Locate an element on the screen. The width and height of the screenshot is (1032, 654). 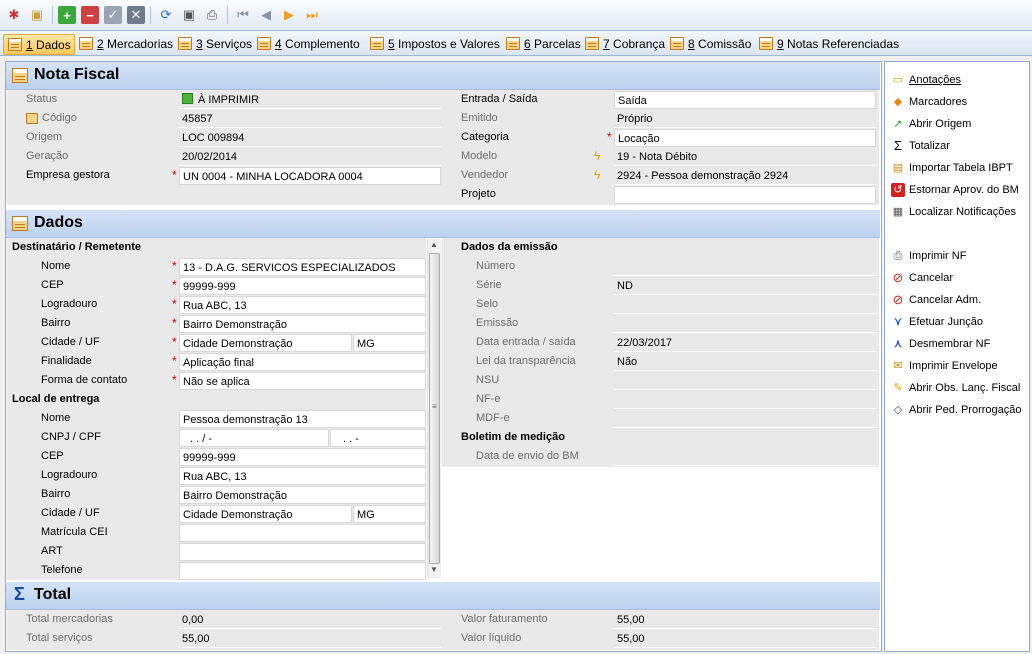
action-localizar-notificacoes: ▦ Localizar Notificações is located at coordinates (953, 212).